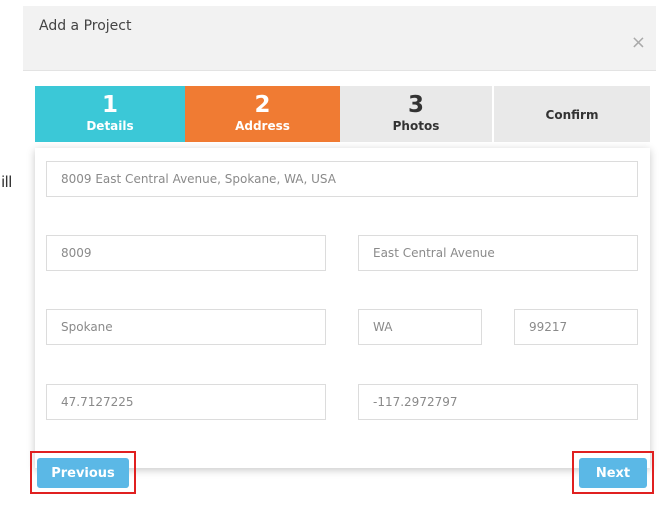 Image resolution: width=664 pixels, height=530 pixels. I want to click on step-label: Photos, so click(416, 126).